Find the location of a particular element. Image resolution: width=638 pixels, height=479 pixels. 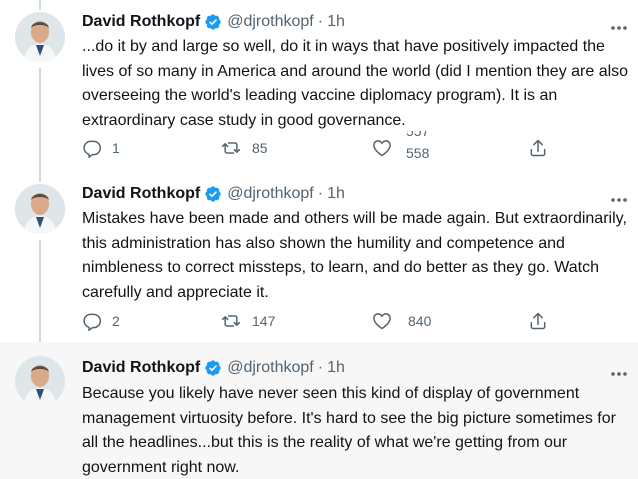

reply-button: 2 is located at coordinates (101, 321).